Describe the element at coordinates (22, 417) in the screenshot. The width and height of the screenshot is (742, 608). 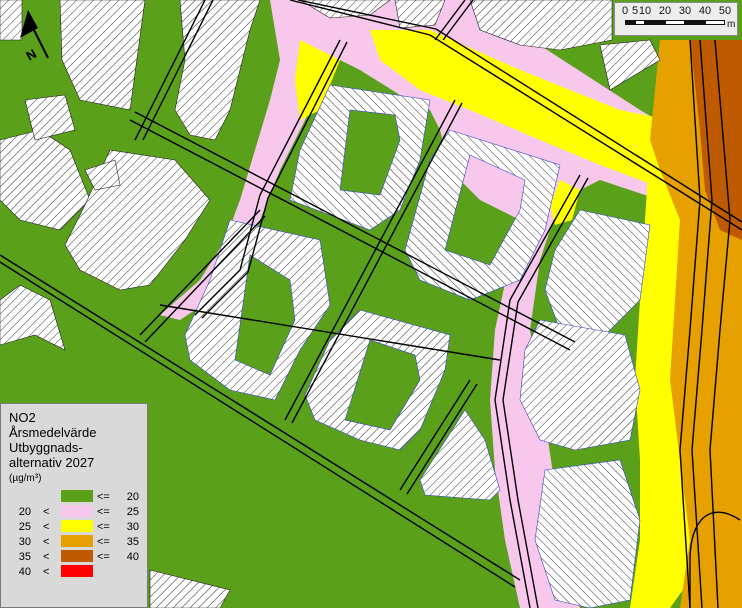
I see `legend-title-line: NO2` at that location.